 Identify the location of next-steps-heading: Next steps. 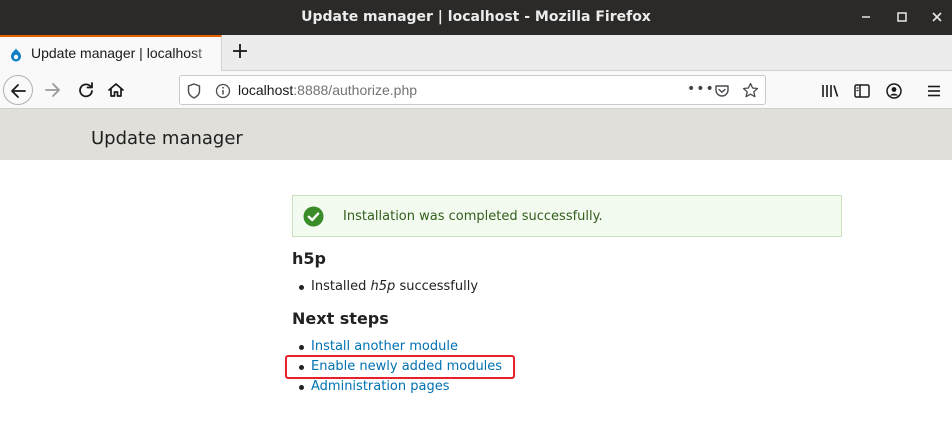
(340, 318).